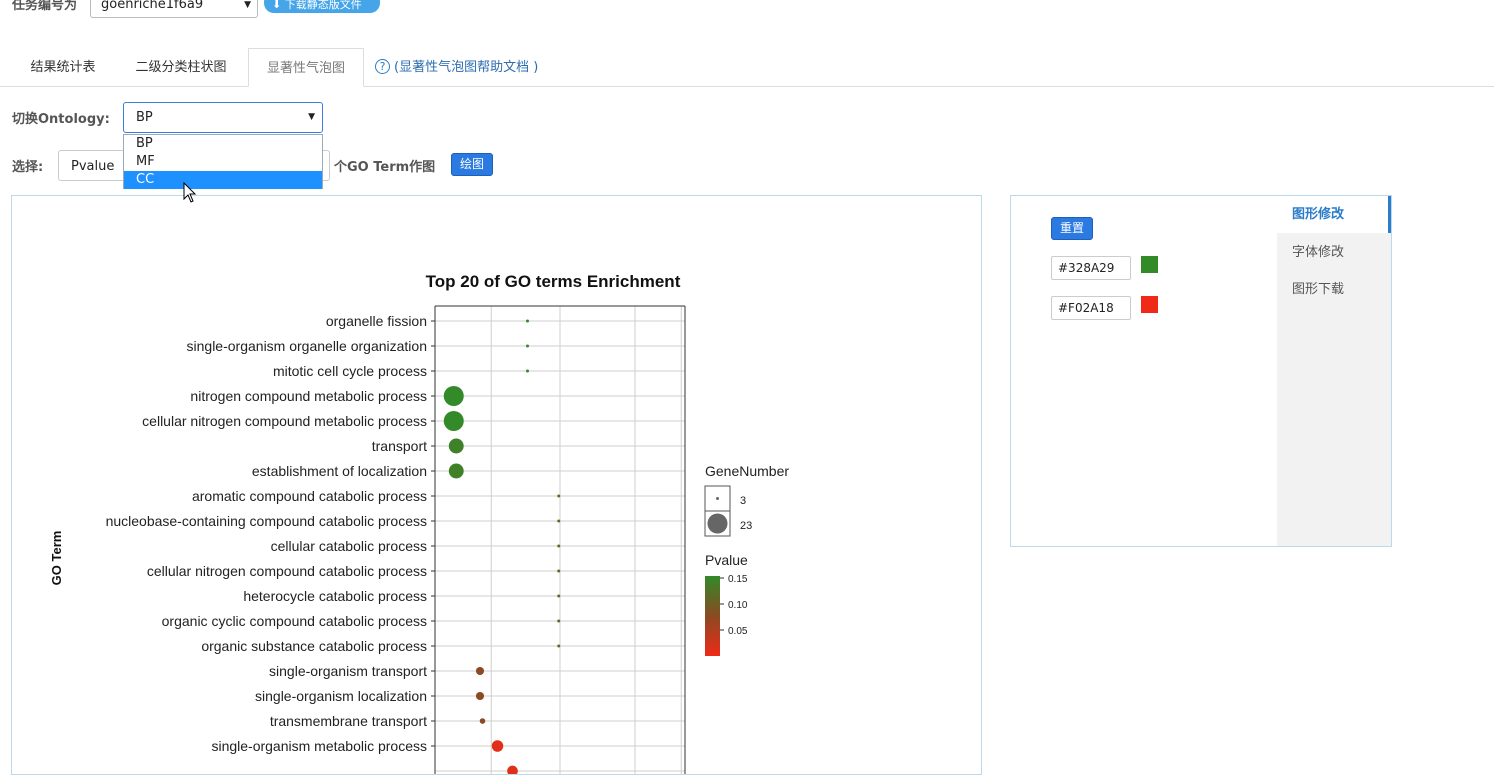  Describe the element at coordinates (746, 526) in the screenshot. I see `size-legend-label-large: 23` at that location.